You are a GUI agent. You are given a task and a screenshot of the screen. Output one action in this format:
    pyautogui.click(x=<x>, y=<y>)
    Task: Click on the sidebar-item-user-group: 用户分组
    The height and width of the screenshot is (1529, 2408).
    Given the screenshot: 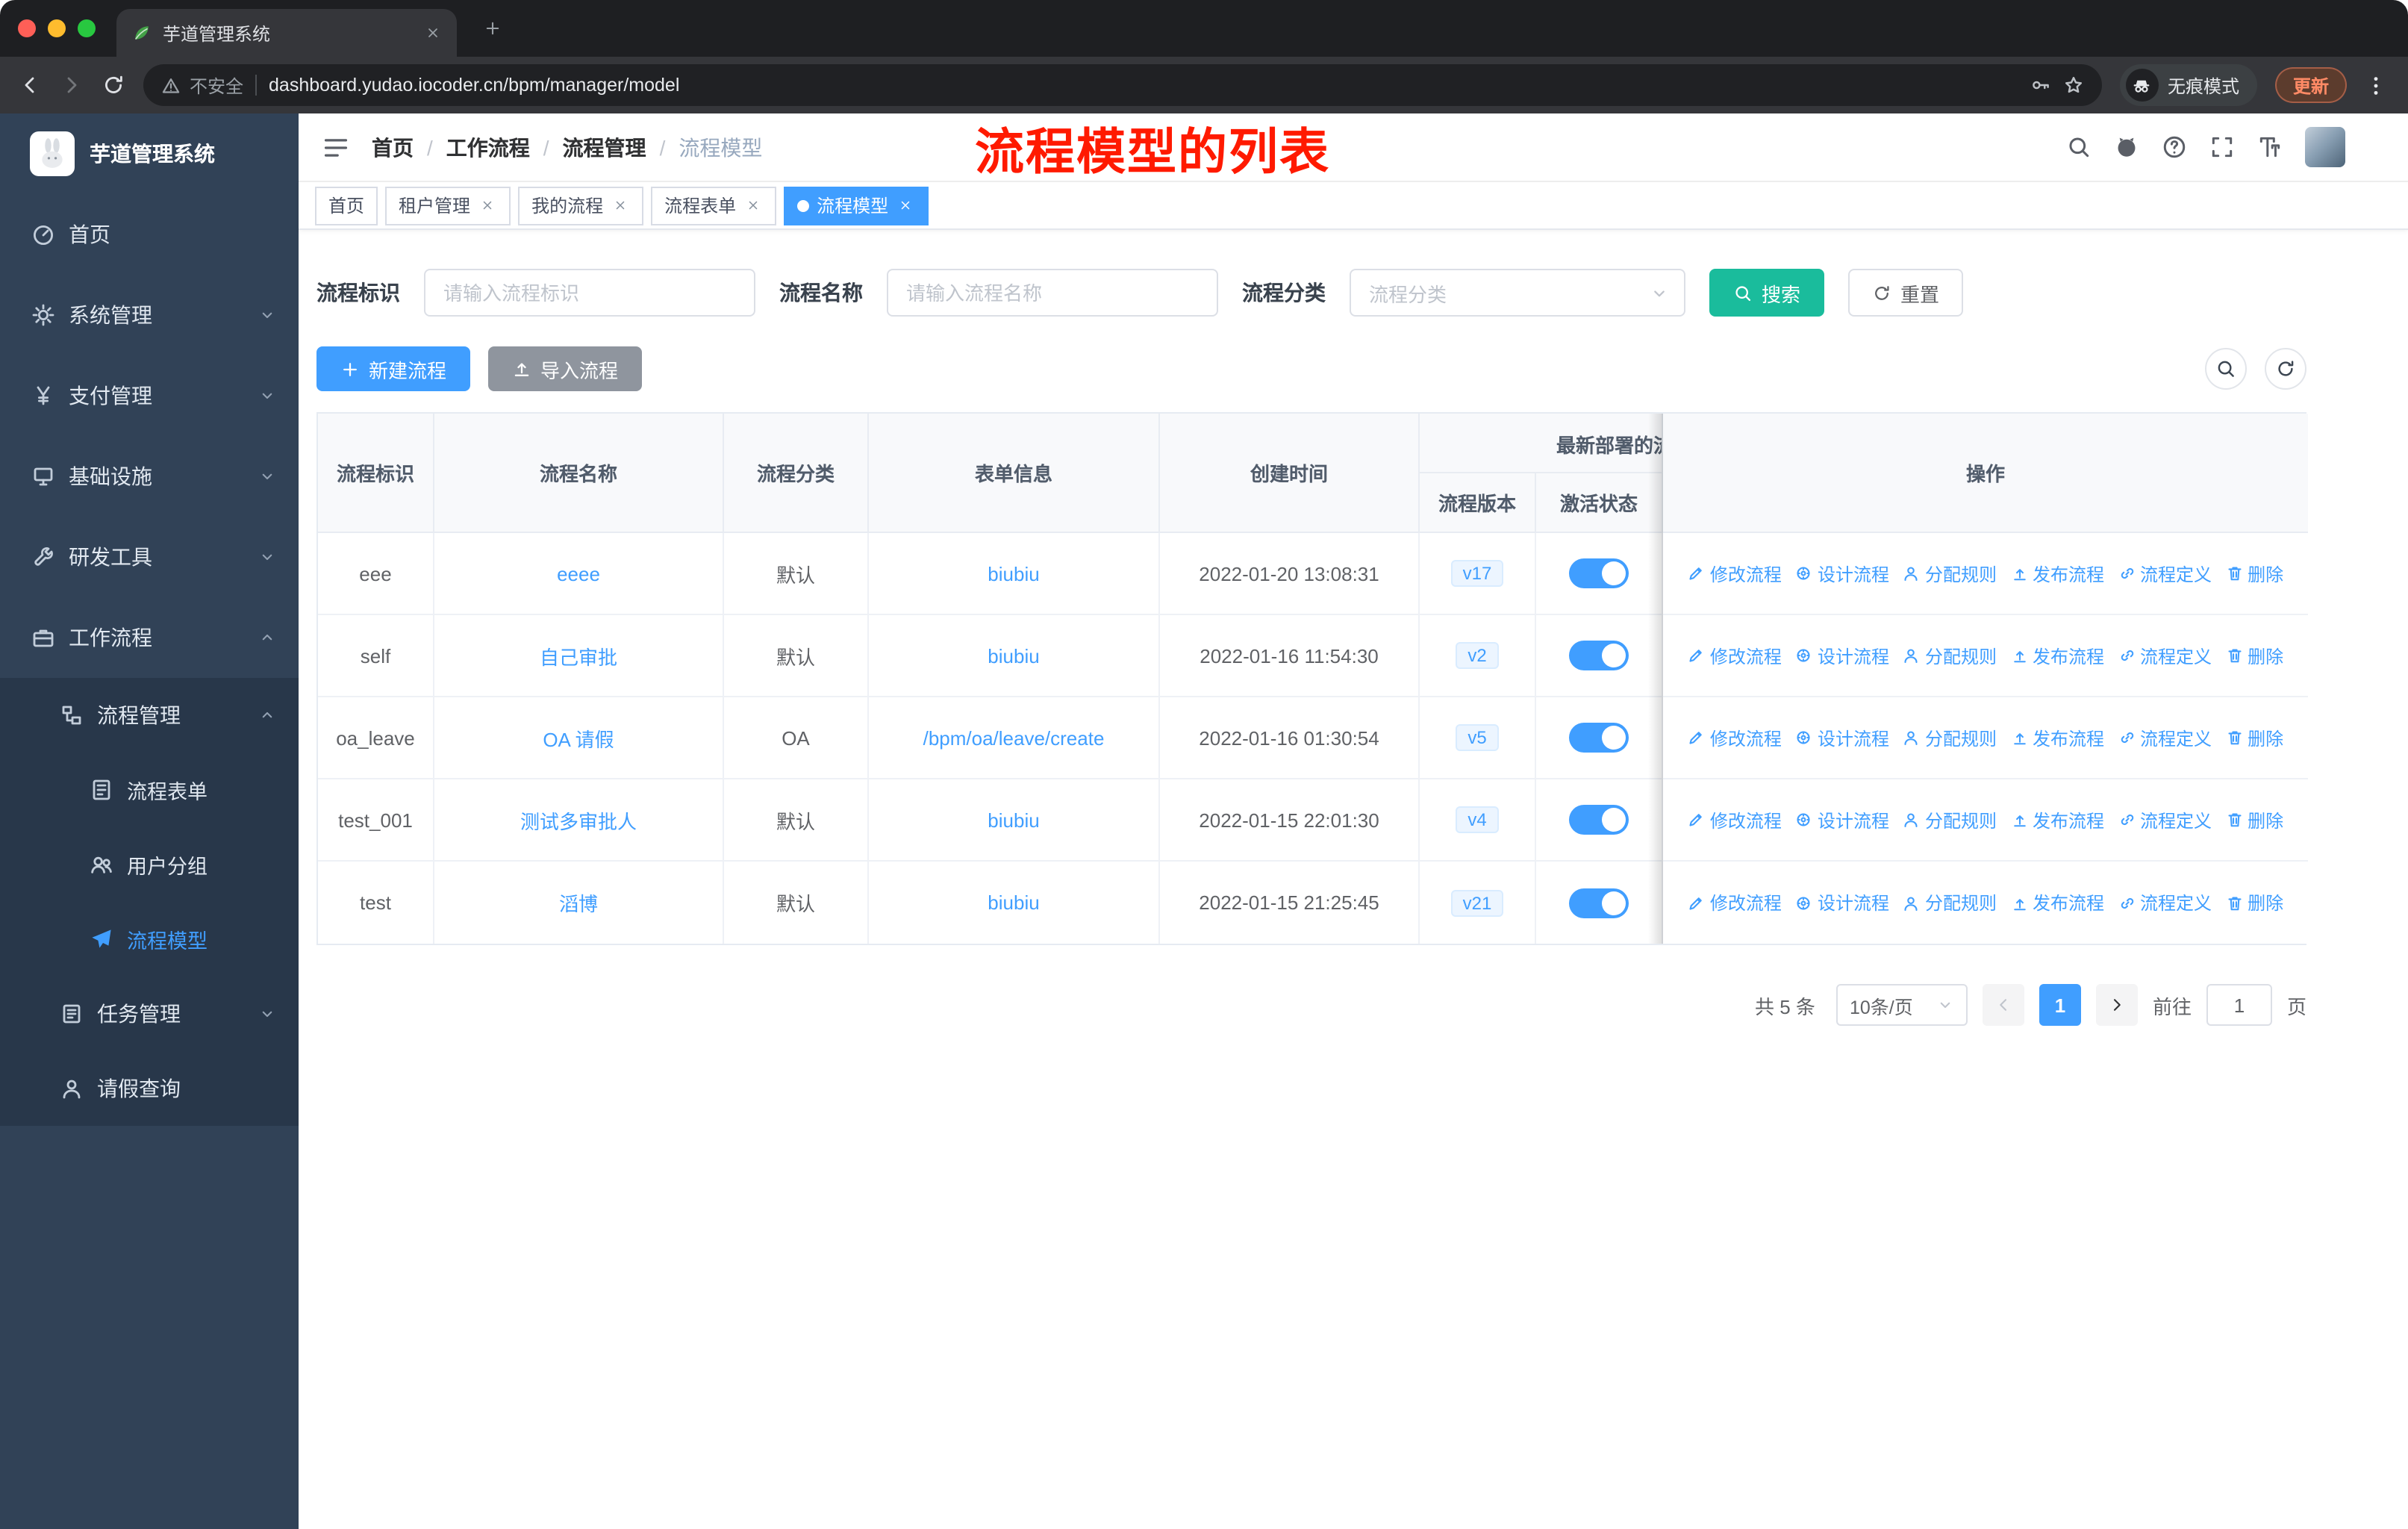 What is the action you would take?
    pyautogui.click(x=149, y=864)
    